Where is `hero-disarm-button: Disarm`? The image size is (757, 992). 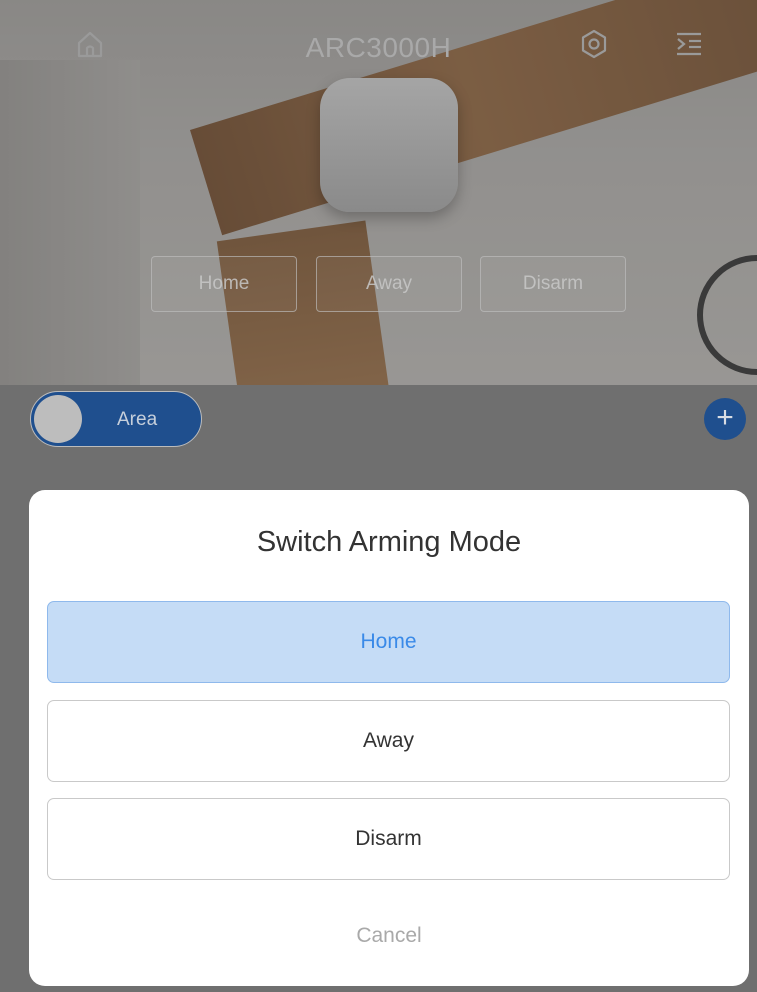
hero-disarm-button: Disarm is located at coordinates (553, 284).